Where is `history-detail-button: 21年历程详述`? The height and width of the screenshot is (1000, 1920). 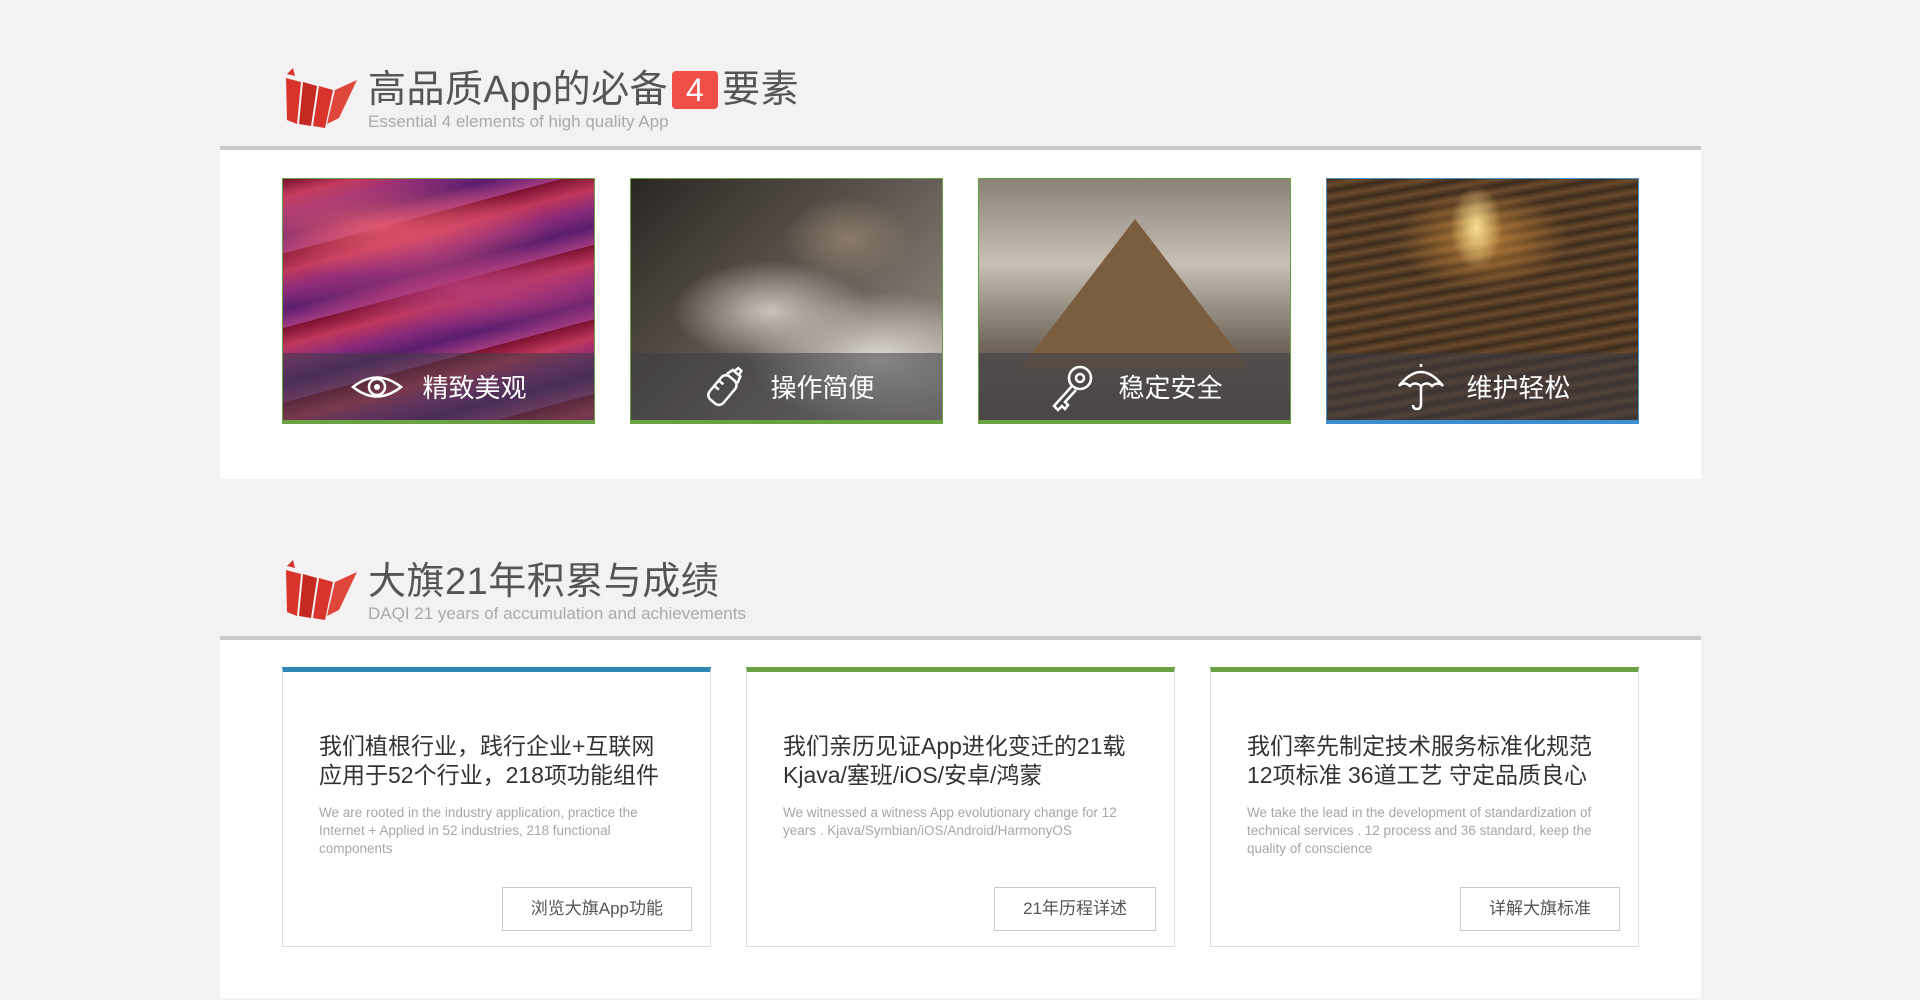
history-detail-button: 21年历程详述 is located at coordinates (1075, 909).